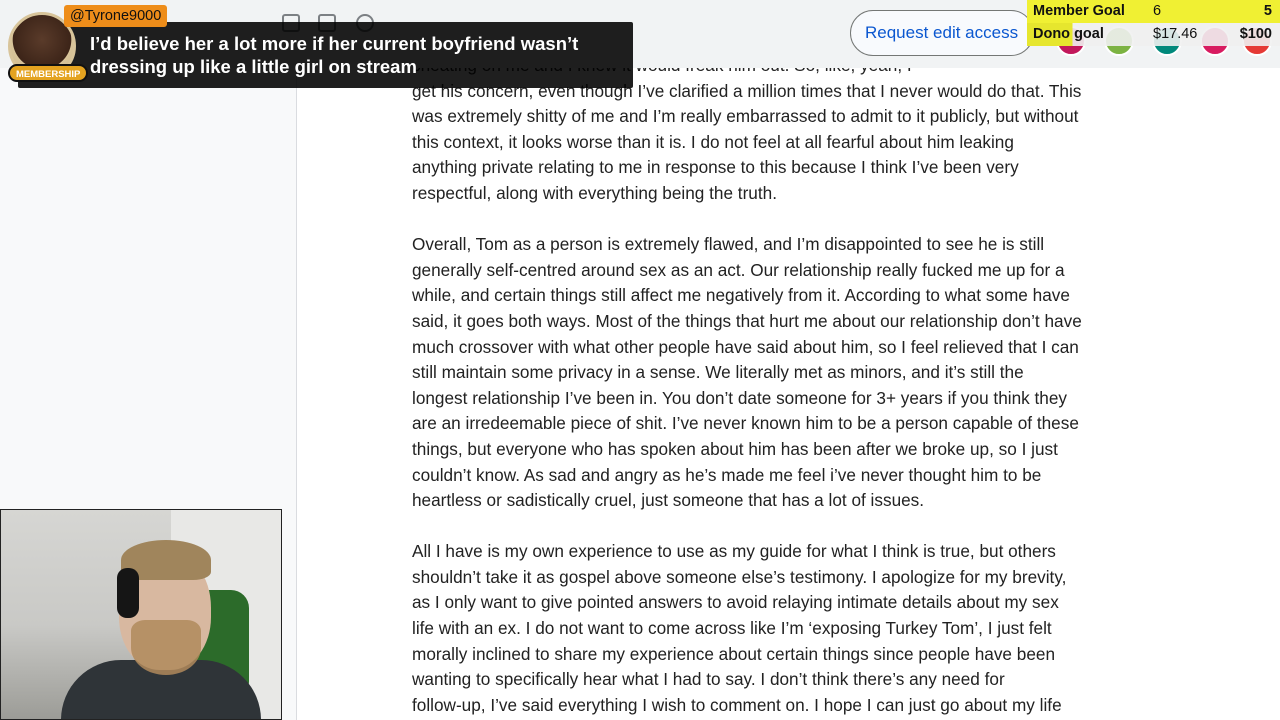 The height and width of the screenshot is (720, 1280). Describe the element at coordinates (1079, 11) in the screenshot. I see `member-goal-label: Member Goal` at that location.